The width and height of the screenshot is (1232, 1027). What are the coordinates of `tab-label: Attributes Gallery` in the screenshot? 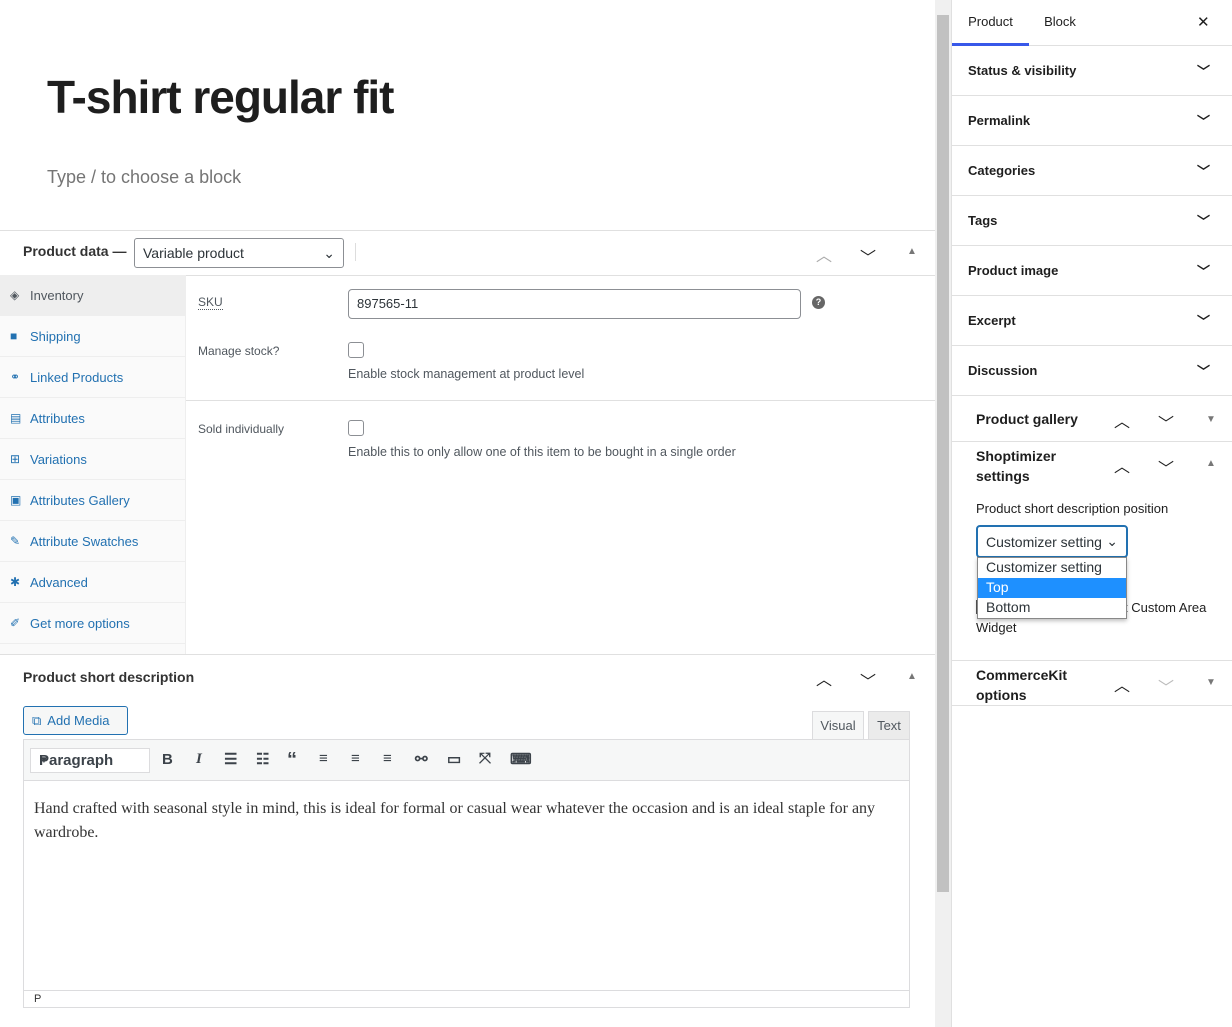 It's located at (80, 500).